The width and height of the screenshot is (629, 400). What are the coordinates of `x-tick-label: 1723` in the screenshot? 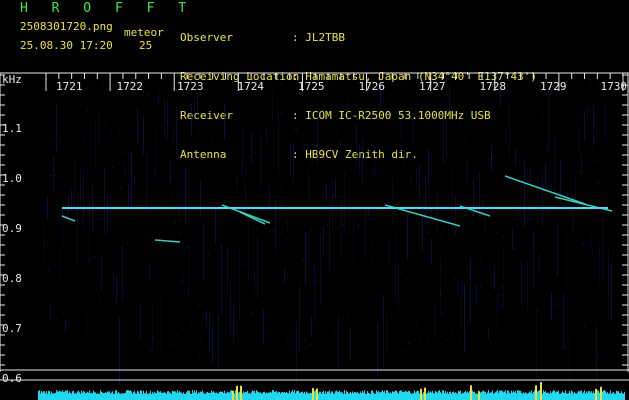 It's located at (190, 86).